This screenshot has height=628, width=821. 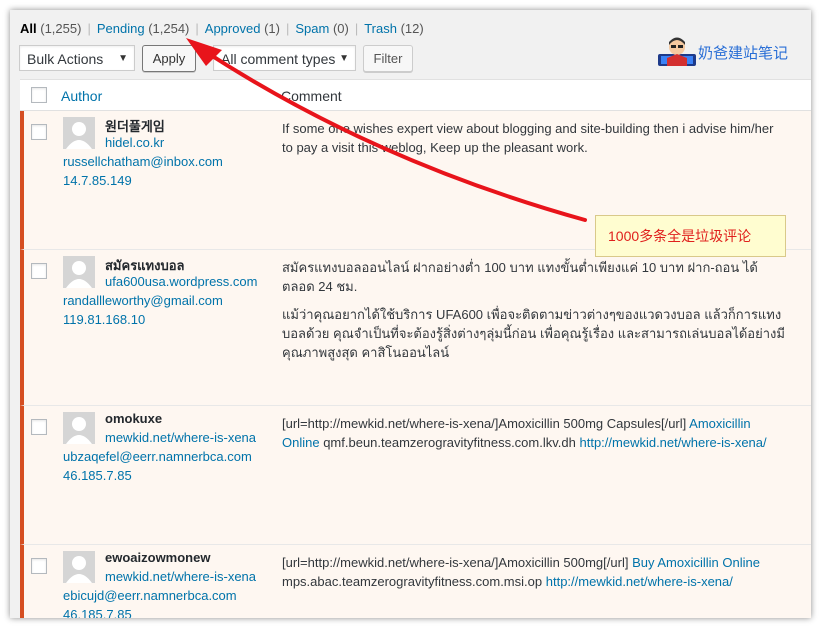 What do you see at coordinates (278, 59) in the screenshot?
I see `comment-types-value: All comment types` at bounding box center [278, 59].